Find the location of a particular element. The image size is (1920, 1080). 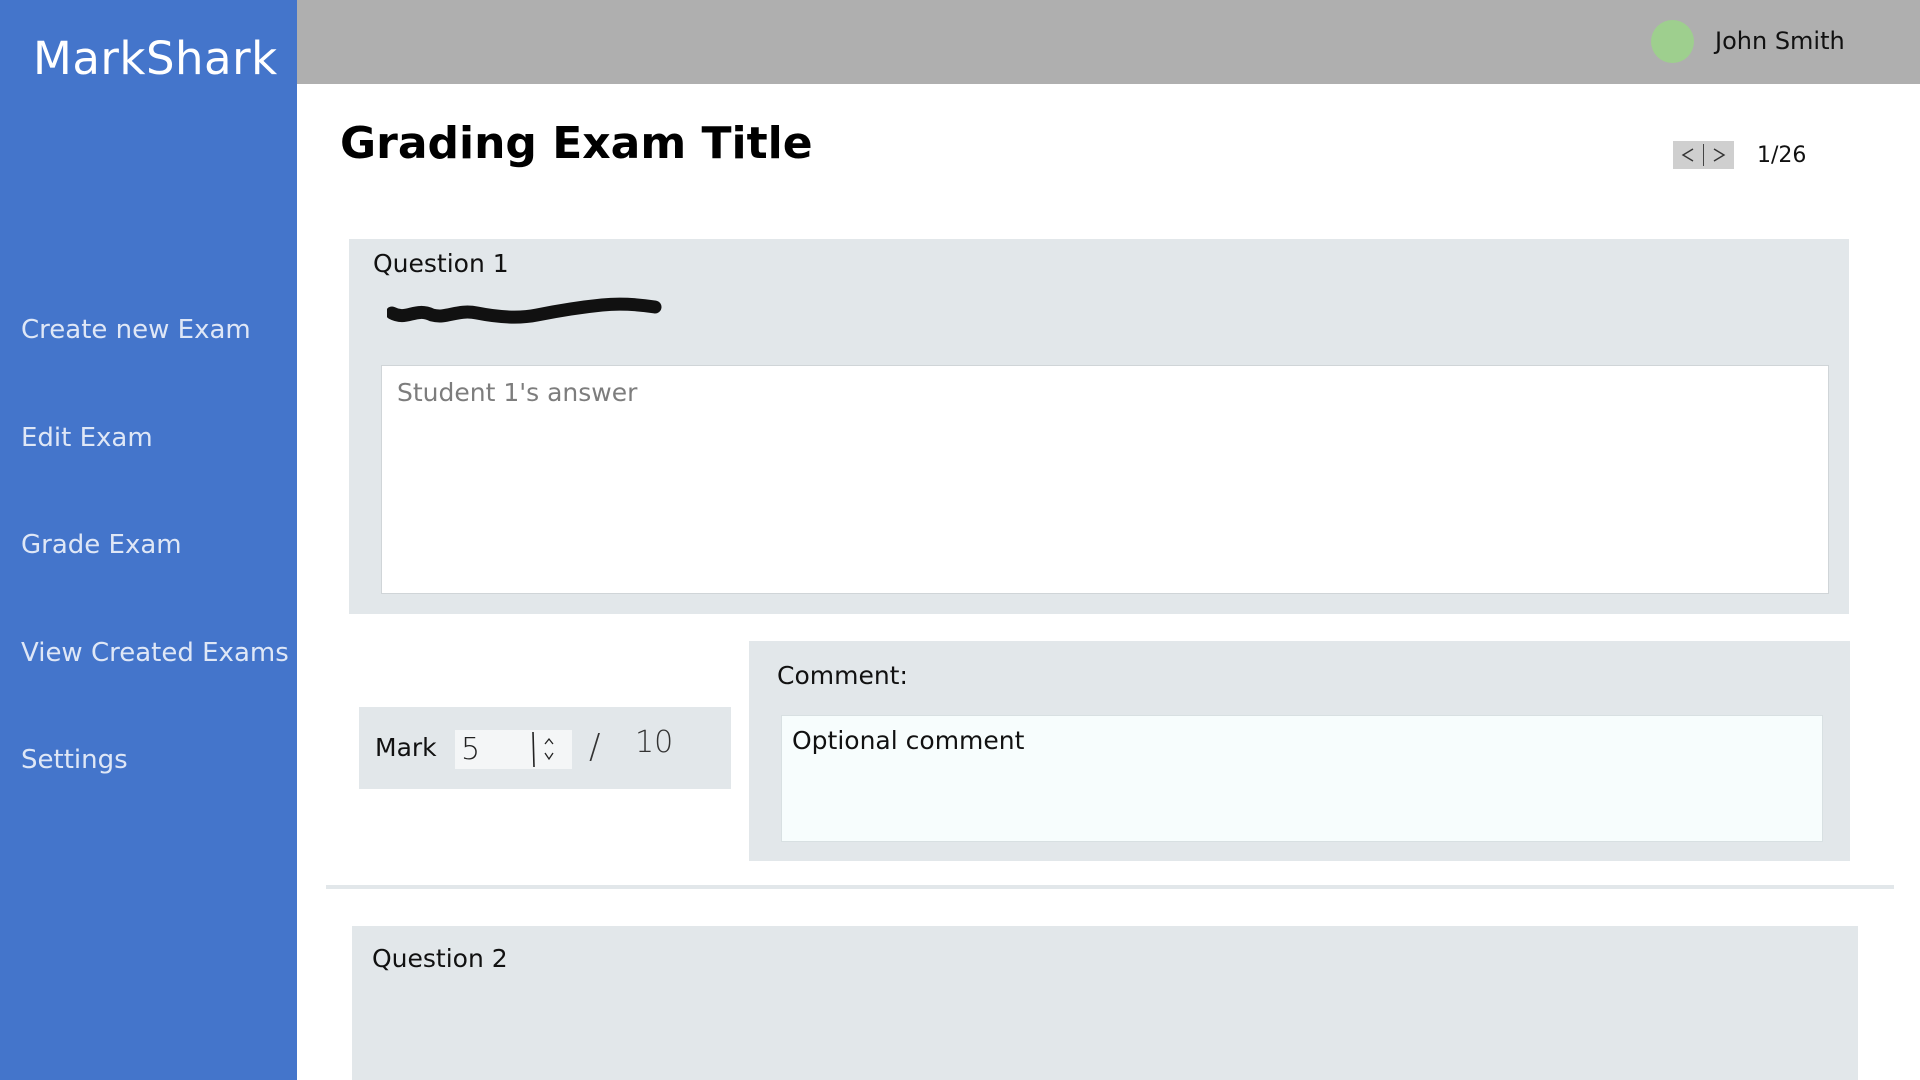

student-counter: 1/26 is located at coordinates (1782, 155).